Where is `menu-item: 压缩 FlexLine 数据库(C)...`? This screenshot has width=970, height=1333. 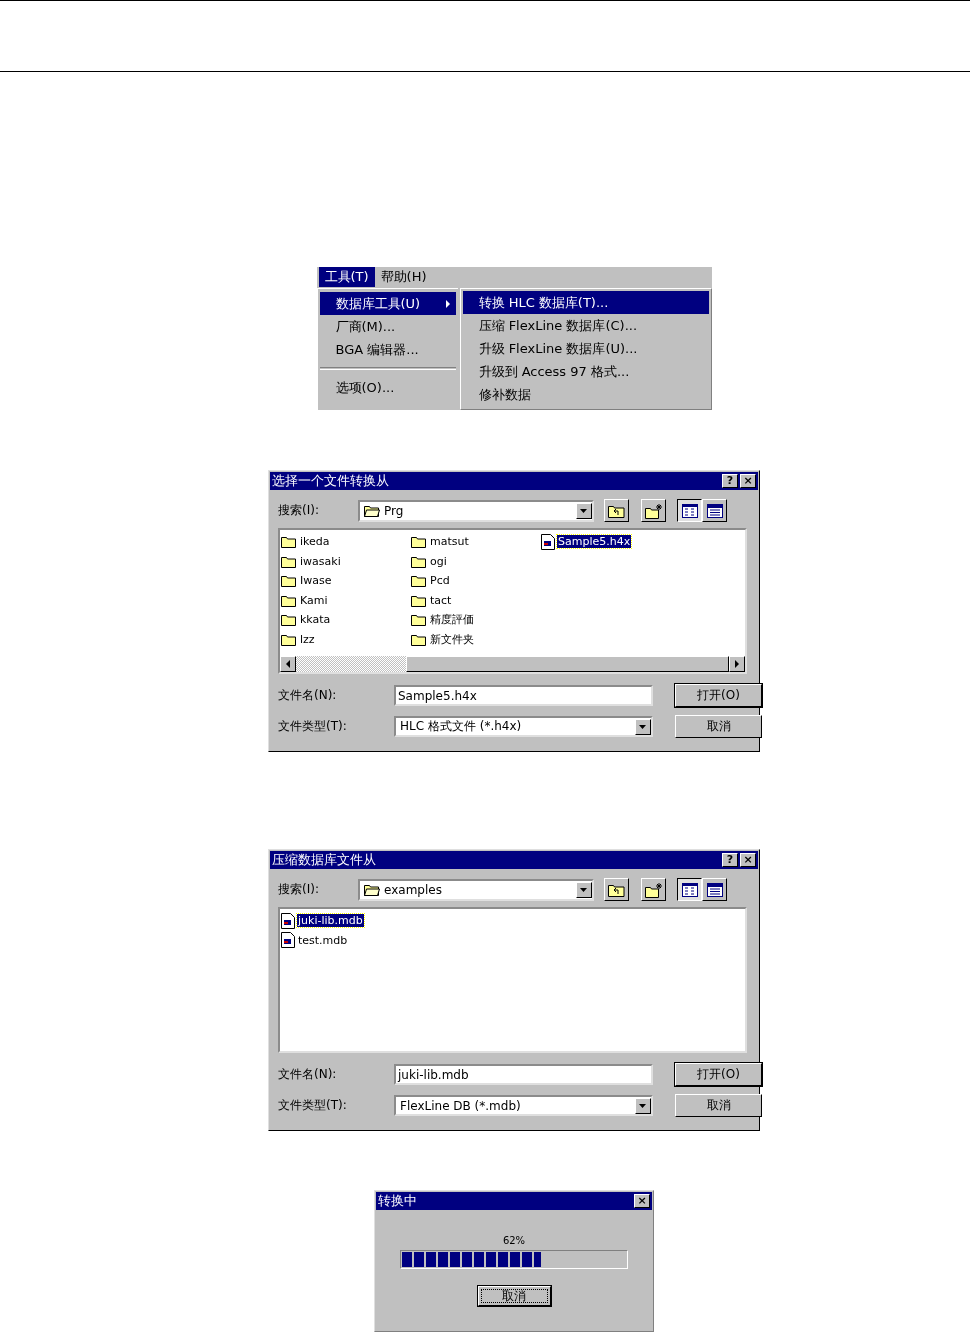
menu-item: 压缩 FlexLine 数据库(C)... is located at coordinates (585, 325).